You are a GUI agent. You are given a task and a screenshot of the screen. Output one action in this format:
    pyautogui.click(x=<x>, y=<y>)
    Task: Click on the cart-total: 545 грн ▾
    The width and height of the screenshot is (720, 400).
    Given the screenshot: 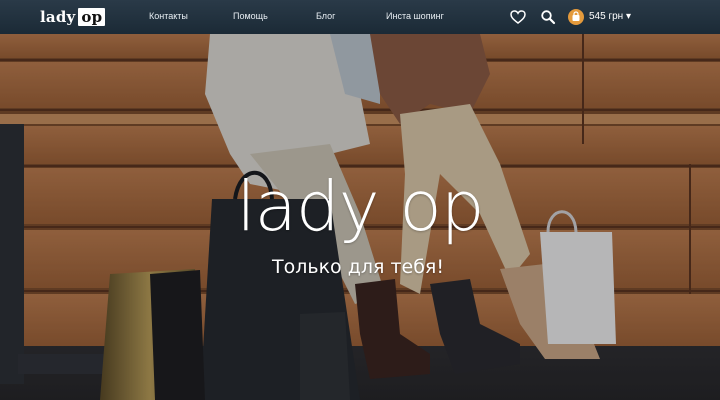 What is the action you would take?
    pyautogui.click(x=610, y=16)
    